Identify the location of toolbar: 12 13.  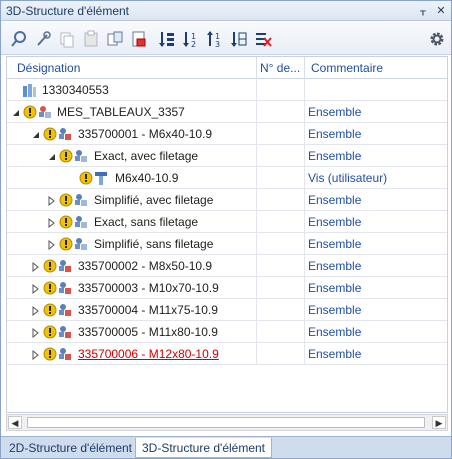
(226, 38).